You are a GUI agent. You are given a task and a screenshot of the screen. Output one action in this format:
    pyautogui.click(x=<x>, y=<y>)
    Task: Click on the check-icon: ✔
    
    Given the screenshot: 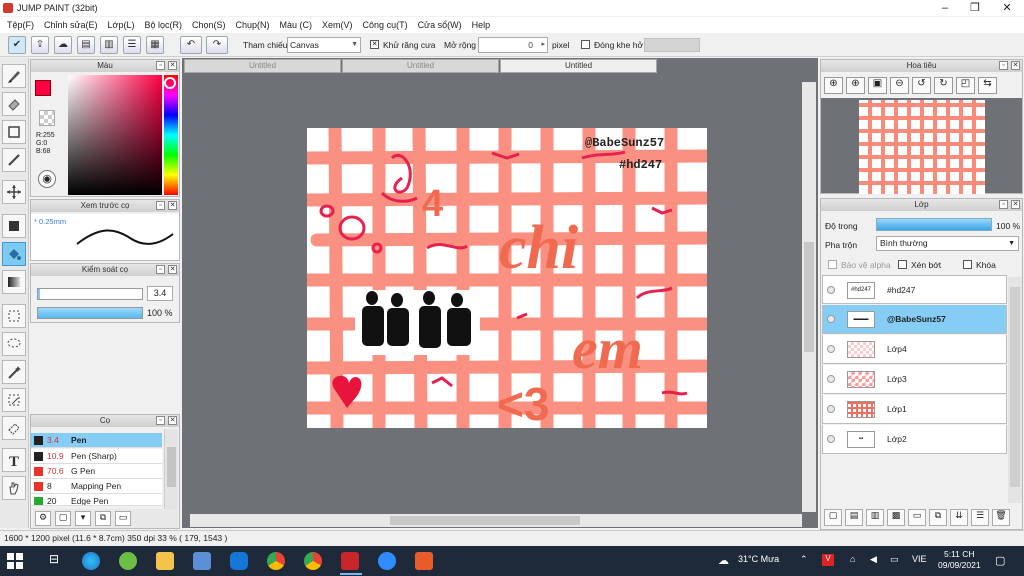 What is the action you would take?
    pyautogui.click(x=17, y=45)
    